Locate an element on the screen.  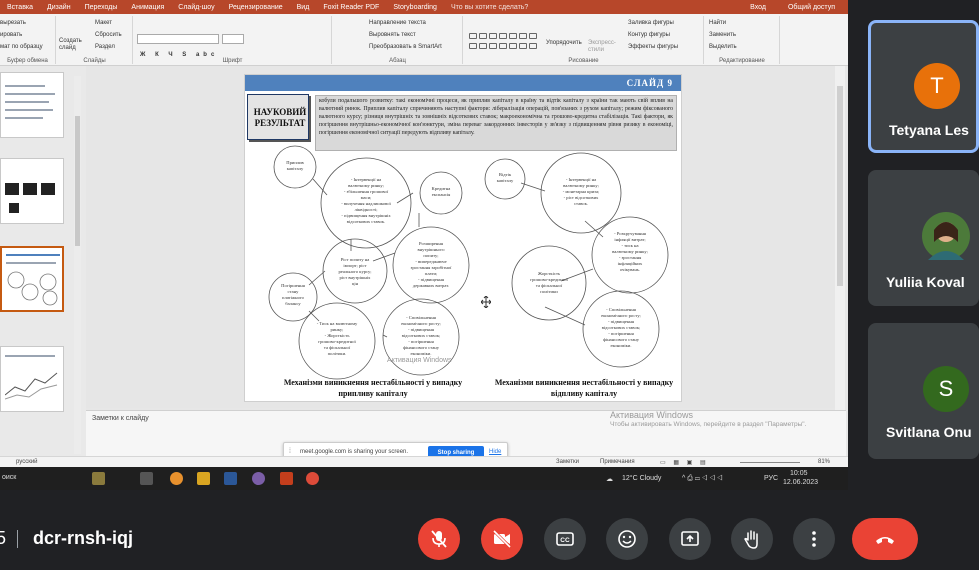
tab-review: Рецензирование is located at coordinates (256, 7).